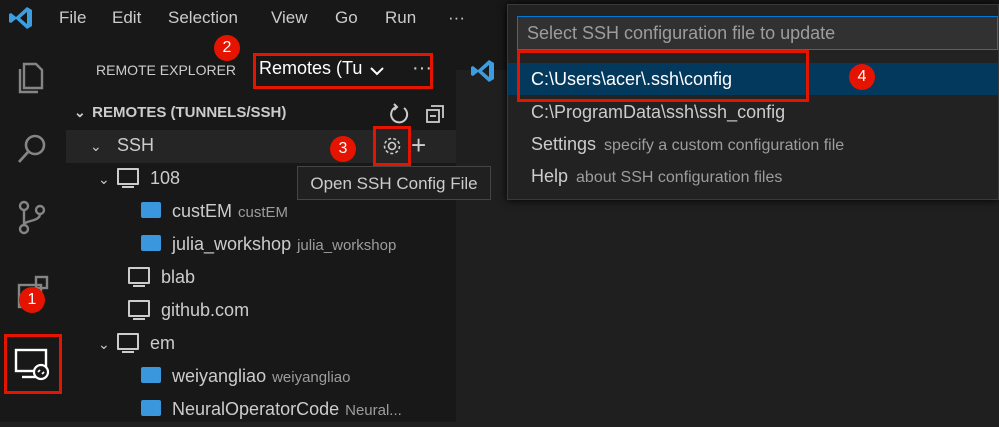 The image size is (999, 427). I want to click on quickpick-item: Help about SSH configuration files, so click(753, 176).